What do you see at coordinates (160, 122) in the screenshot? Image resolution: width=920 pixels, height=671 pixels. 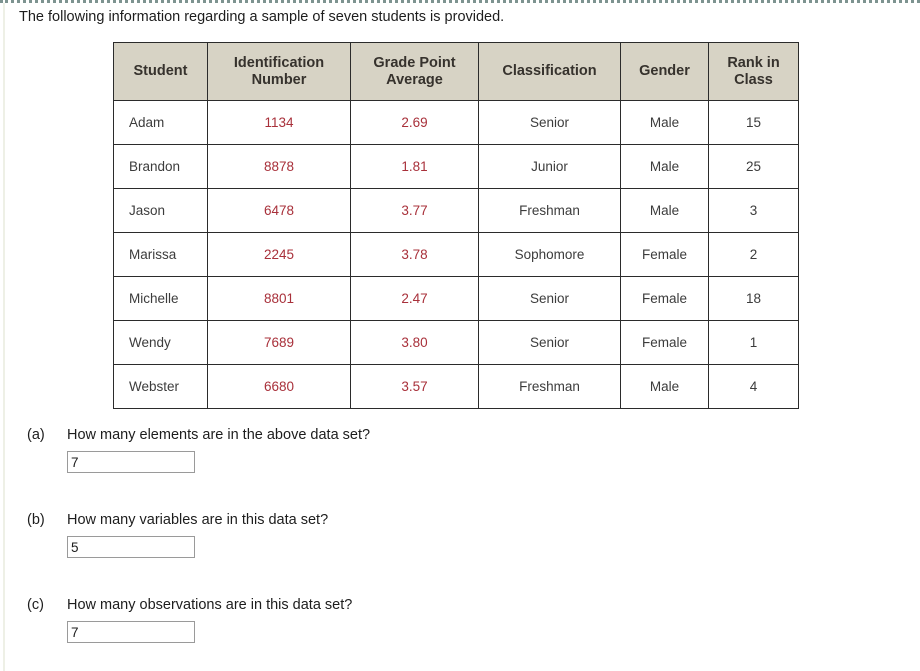 I see `cell-student: Adam` at bounding box center [160, 122].